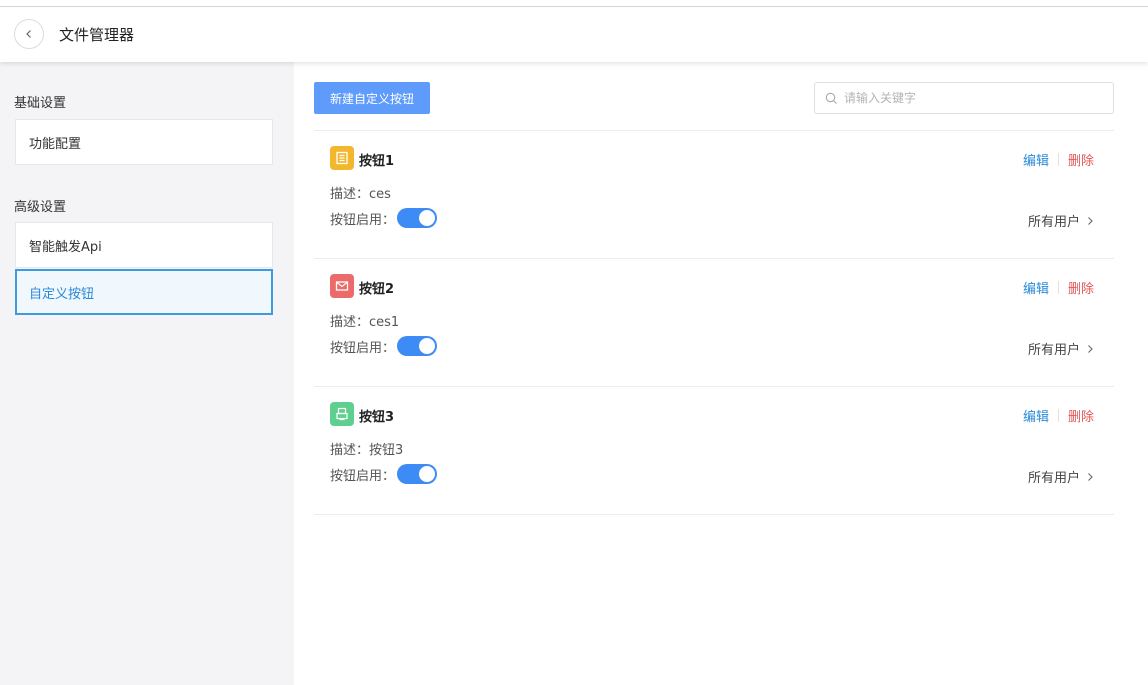  I want to click on page-title: 文件管理器, so click(97, 35).